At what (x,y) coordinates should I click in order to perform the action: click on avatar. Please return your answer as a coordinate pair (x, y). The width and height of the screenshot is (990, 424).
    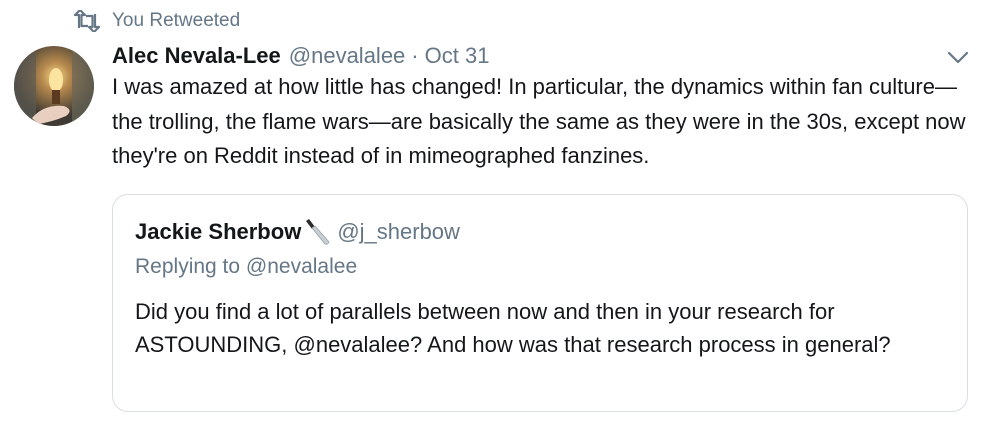
    Looking at the image, I should click on (54, 86).